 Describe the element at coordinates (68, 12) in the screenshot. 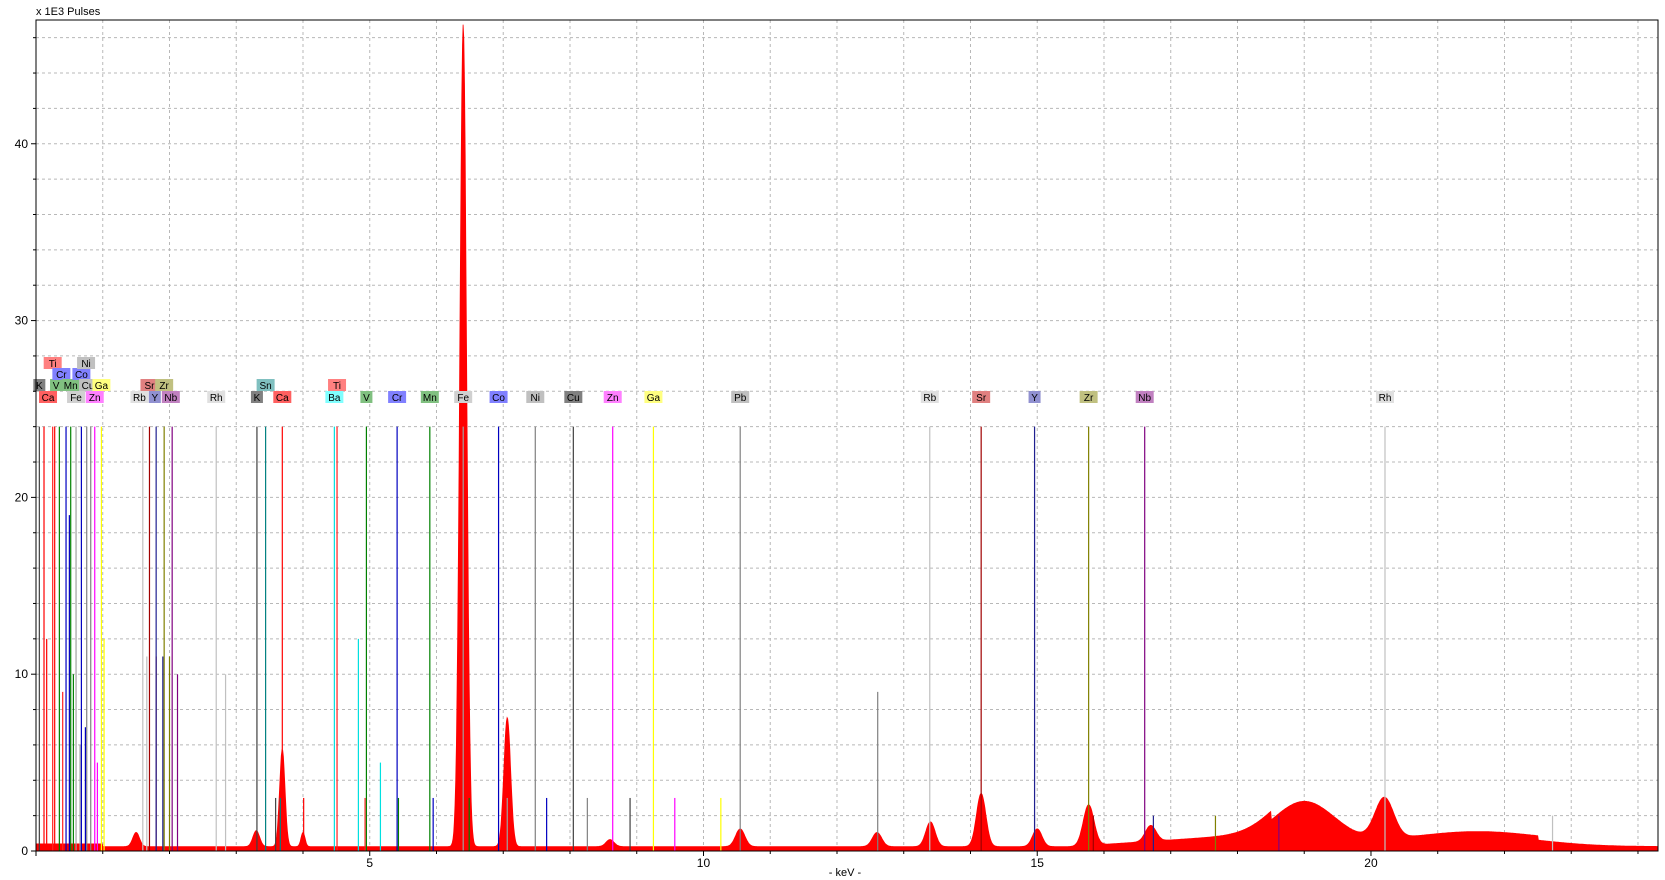

I see `y-axis-title: x 1E3 Pulses` at that location.